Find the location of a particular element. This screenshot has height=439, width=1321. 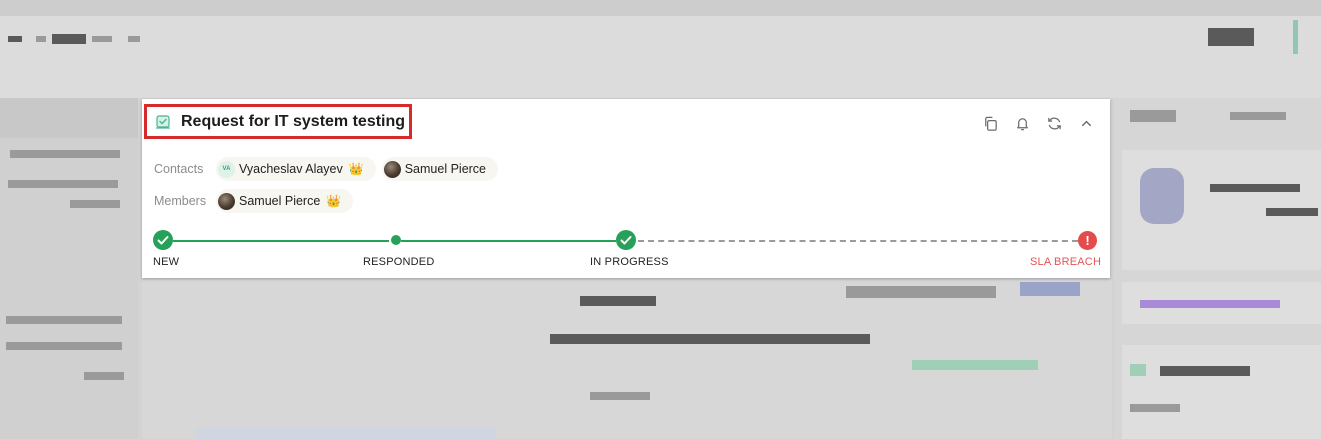

member-chip: Samuel Pierce 👑 is located at coordinates (285, 201).